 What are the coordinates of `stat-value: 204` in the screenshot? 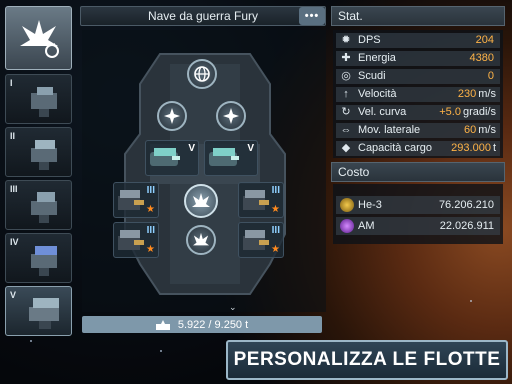 It's located at (484, 40).